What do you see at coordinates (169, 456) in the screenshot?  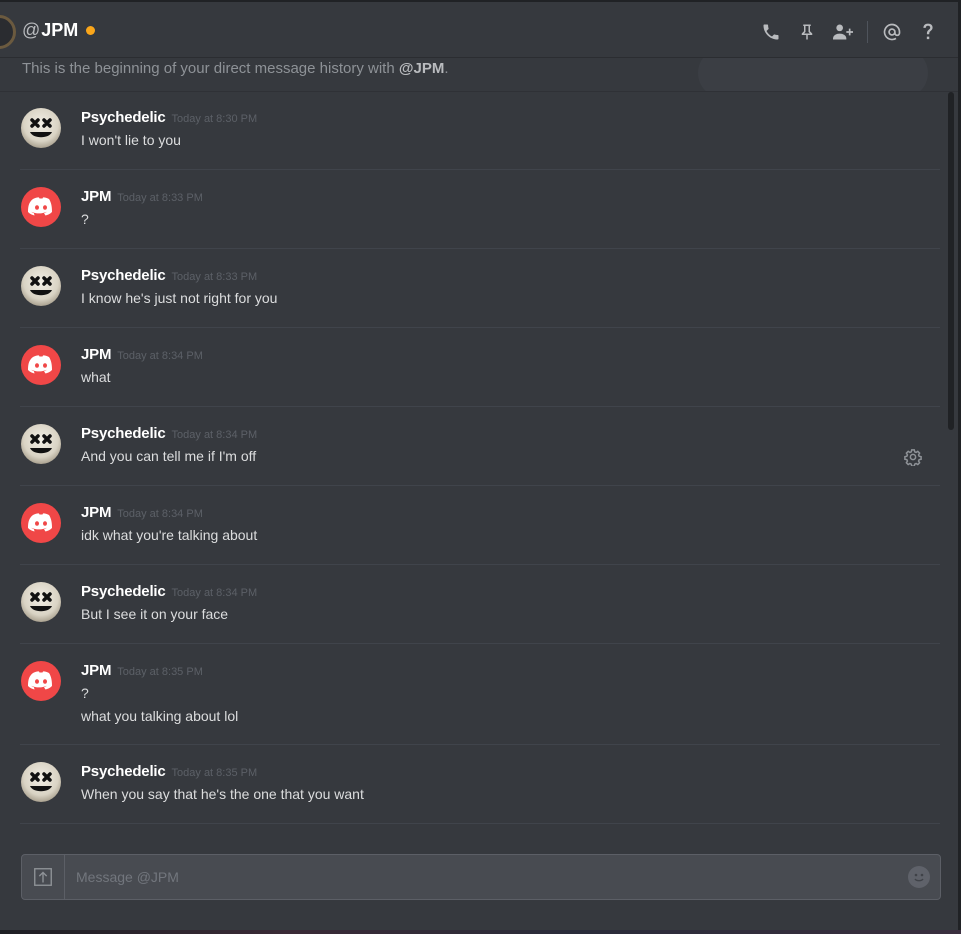 I see `message-text: And you can tell me if I'm off` at bounding box center [169, 456].